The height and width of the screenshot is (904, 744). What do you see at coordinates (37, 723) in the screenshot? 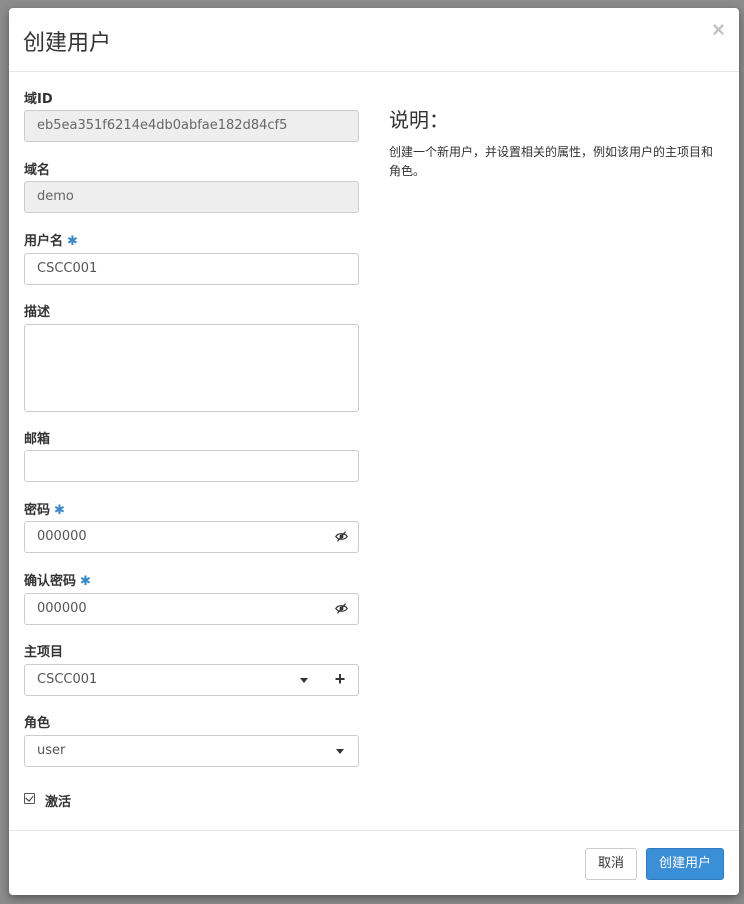
I see `role-label: 角色` at bounding box center [37, 723].